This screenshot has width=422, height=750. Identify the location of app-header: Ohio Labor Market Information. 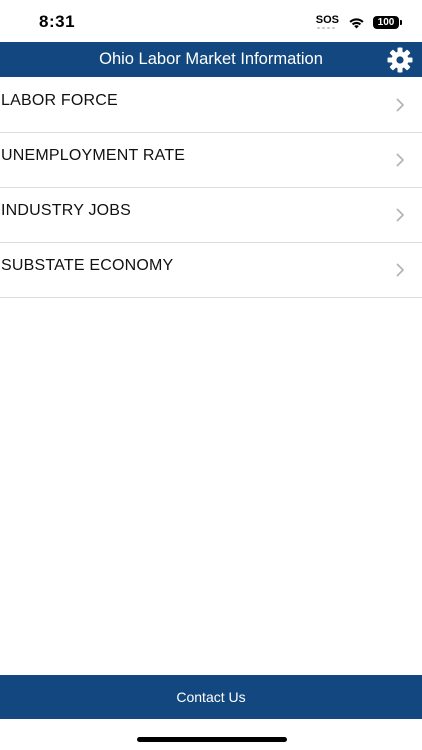
(211, 59).